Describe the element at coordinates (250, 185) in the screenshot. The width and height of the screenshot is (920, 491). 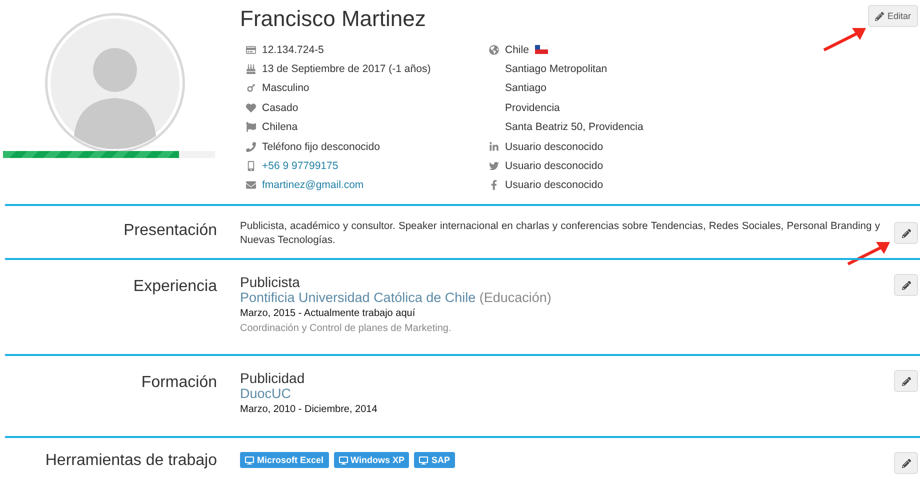
I see `envelope-icon` at that location.